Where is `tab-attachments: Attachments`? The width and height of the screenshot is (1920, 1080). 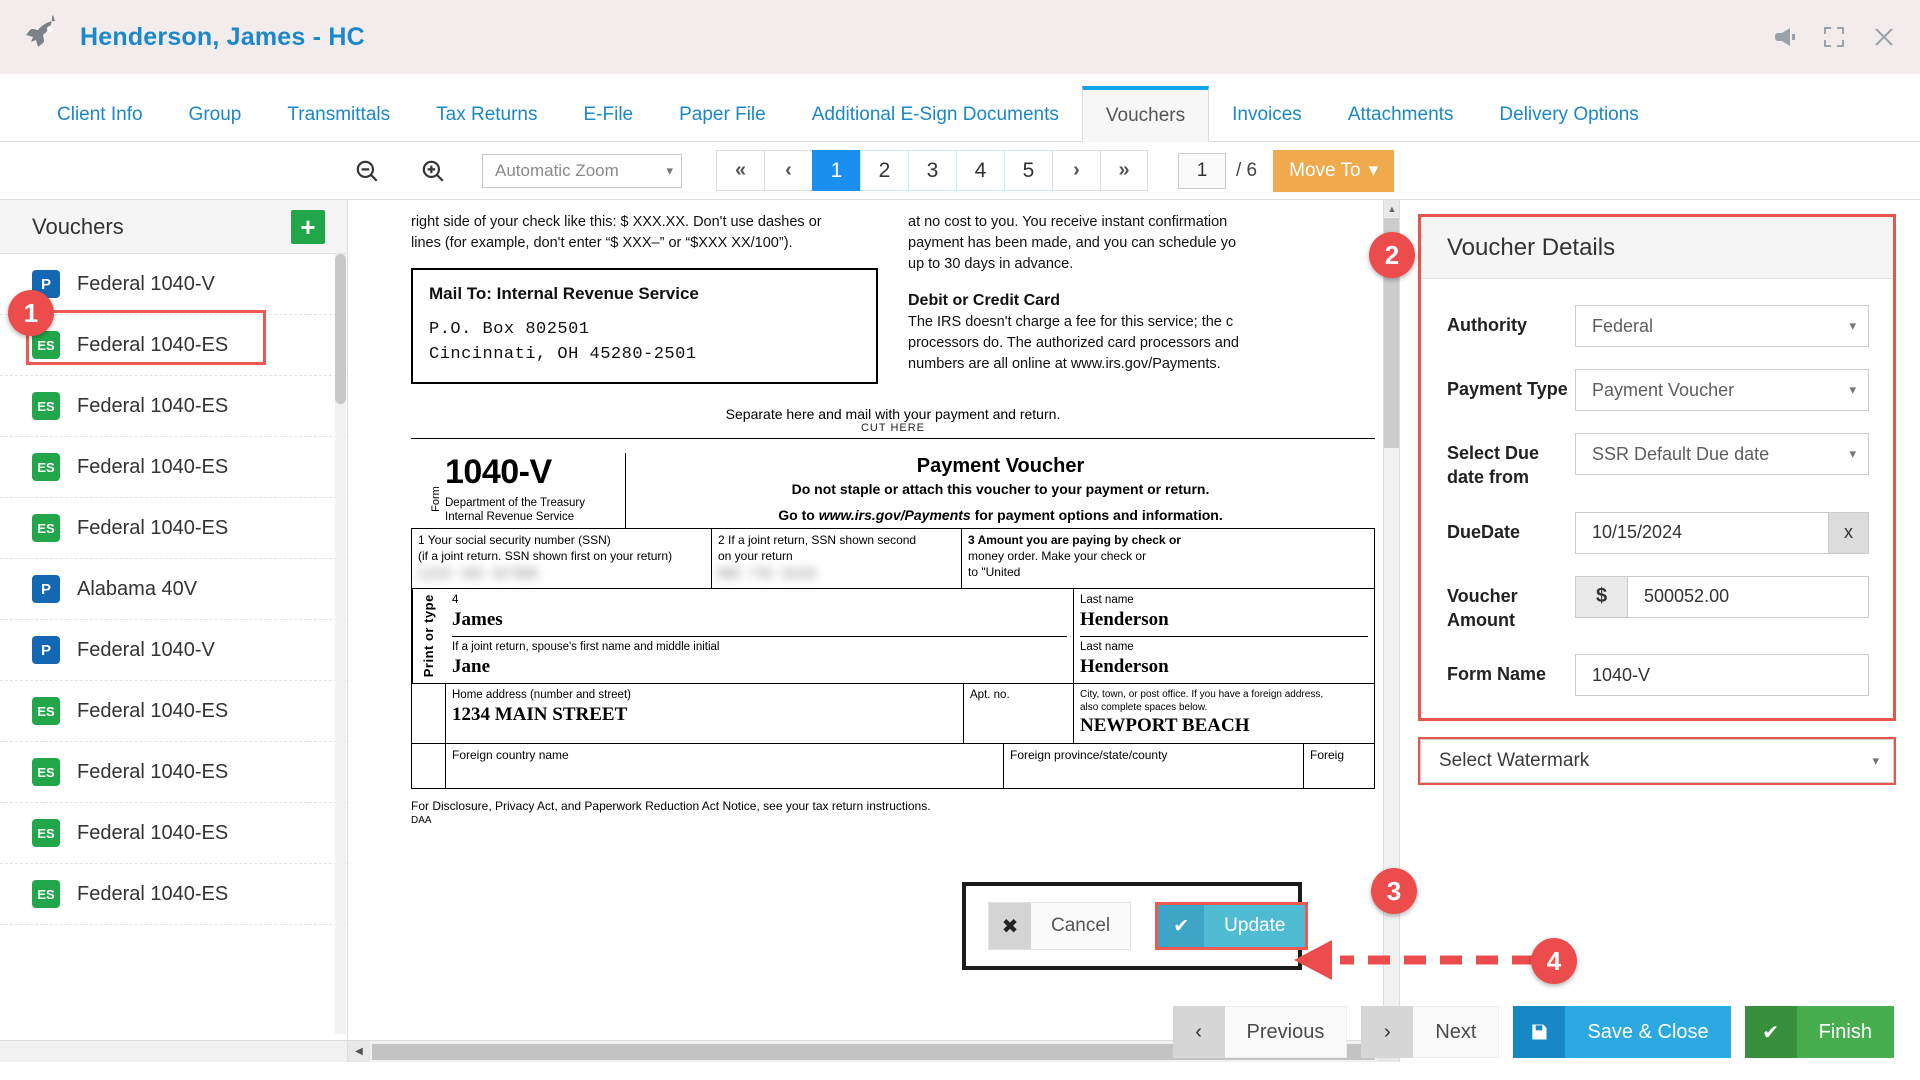
tab-attachments: Attachments is located at coordinates (1401, 115).